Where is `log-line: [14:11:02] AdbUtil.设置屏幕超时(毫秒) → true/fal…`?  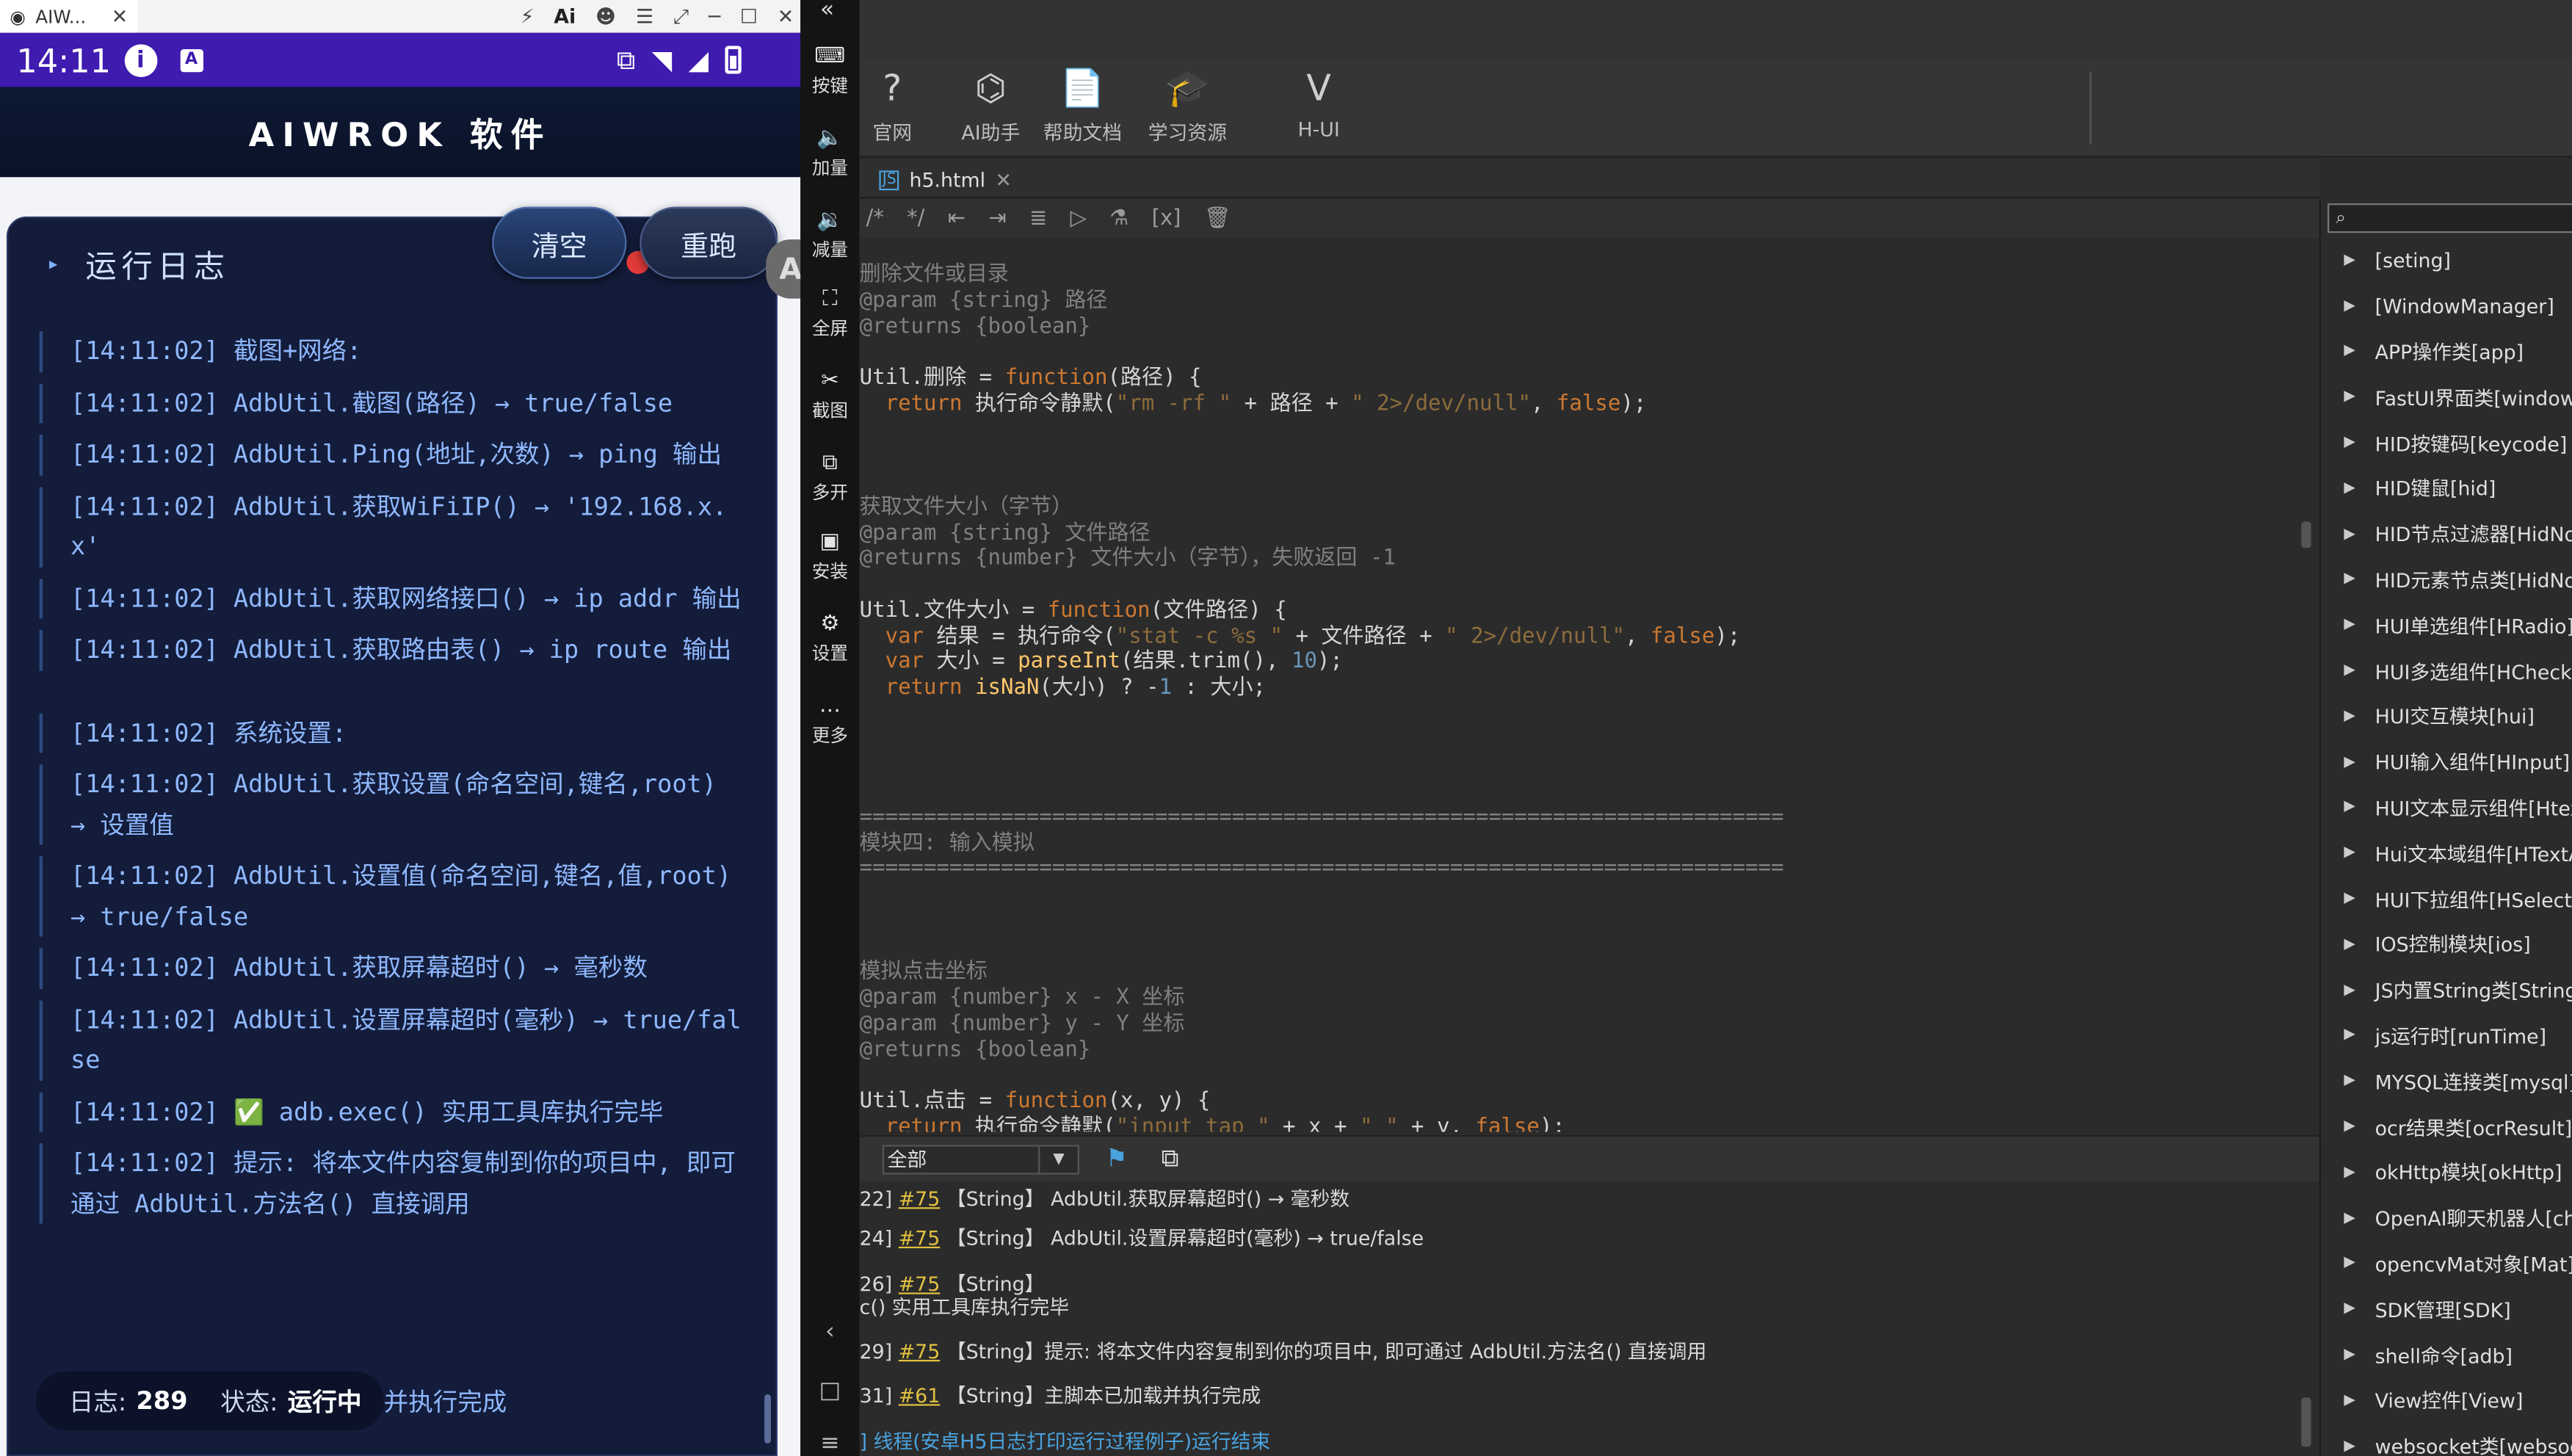
log-line: [14:11:02] AdbUtil.设置屏幕超时(毫秒) → true/fal… is located at coordinates (392, 1040).